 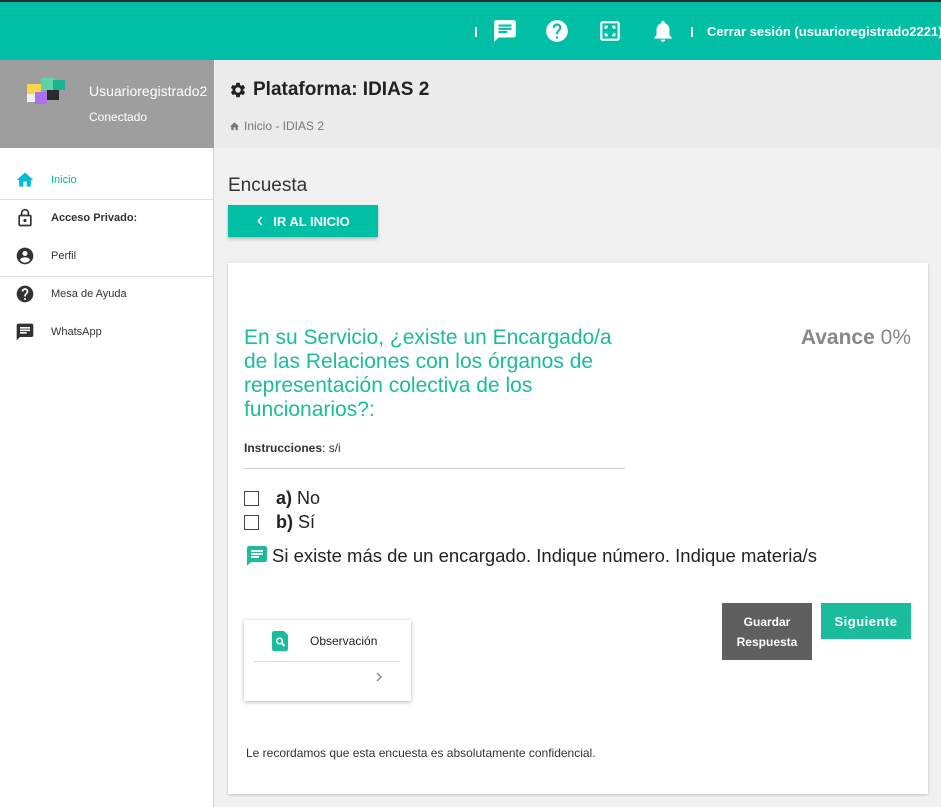 What do you see at coordinates (824, 31) in the screenshot?
I see `logout-link: Cerrar sesión (usuarioregistrado2221)` at bounding box center [824, 31].